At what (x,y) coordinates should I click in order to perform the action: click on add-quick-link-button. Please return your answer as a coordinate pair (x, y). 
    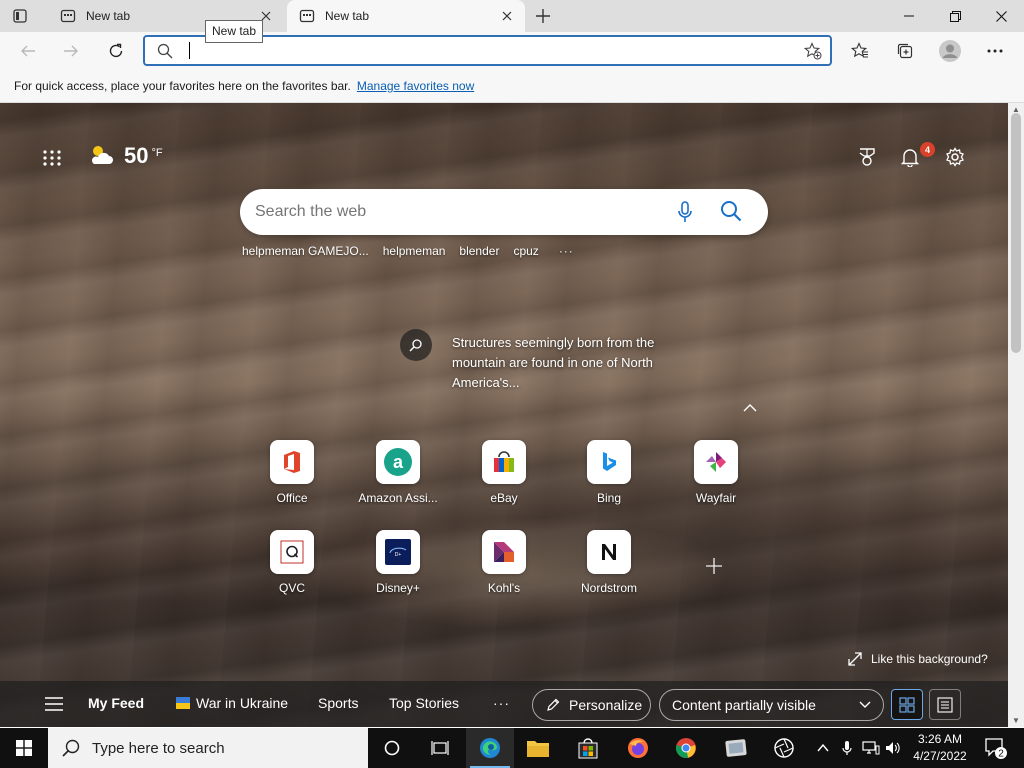
    Looking at the image, I should click on (714, 566).